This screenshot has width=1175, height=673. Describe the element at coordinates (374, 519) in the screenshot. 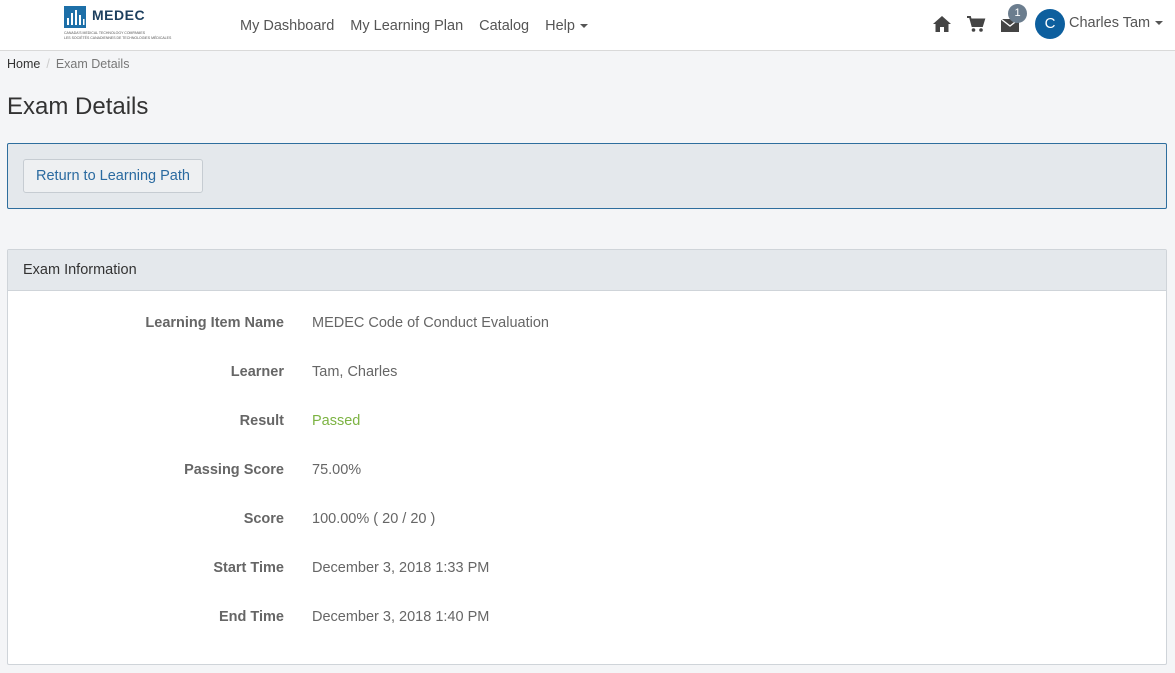

I see `info-value: 100.00% ( 20 / 20 )` at that location.